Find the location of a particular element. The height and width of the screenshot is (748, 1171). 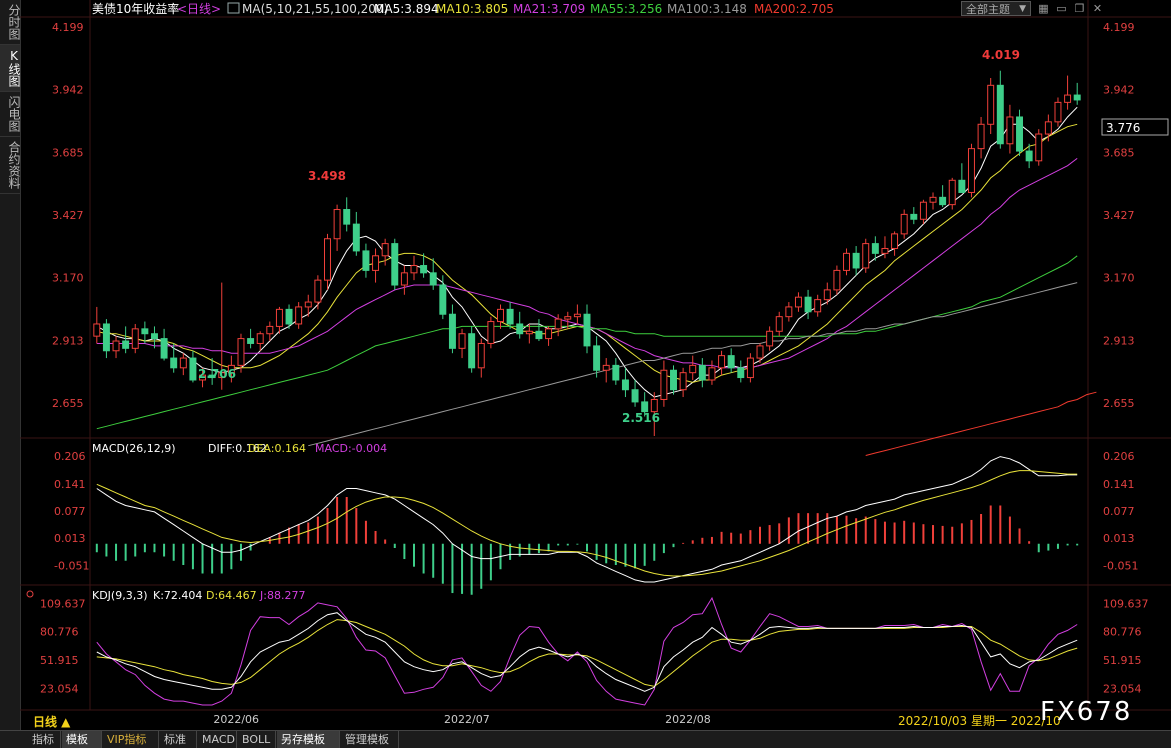

macd-tick-left: 0.141 is located at coordinates (70, 484).